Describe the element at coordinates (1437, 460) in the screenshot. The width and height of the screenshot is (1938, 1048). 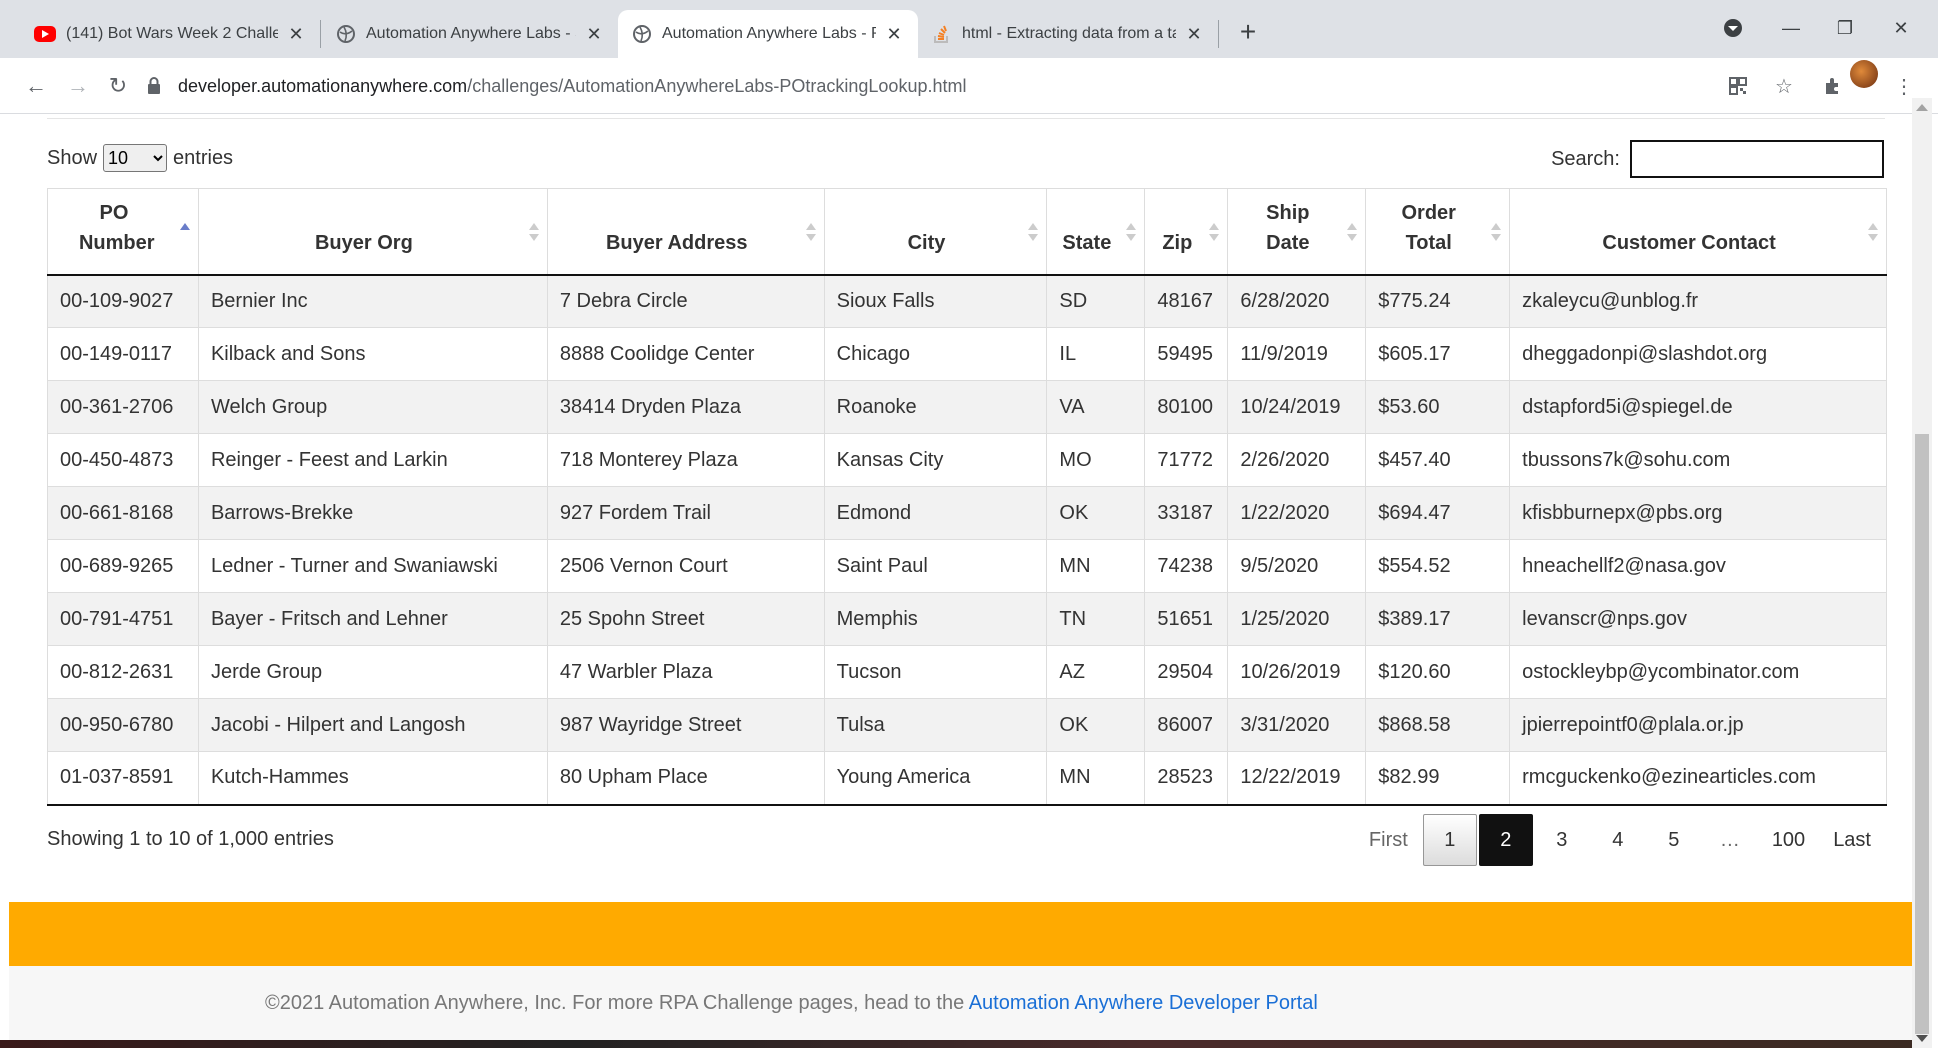
I see `cell-order-total: $457.40` at that location.